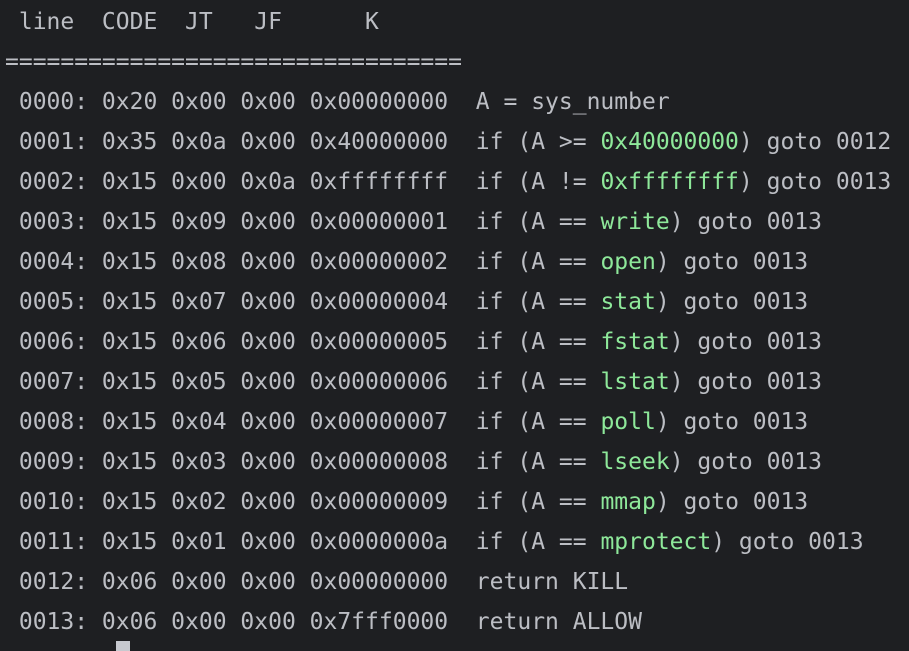  Describe the element at coordinates (635, 462) in the screenshot. I see `code-line-operand: lseek` at that location.